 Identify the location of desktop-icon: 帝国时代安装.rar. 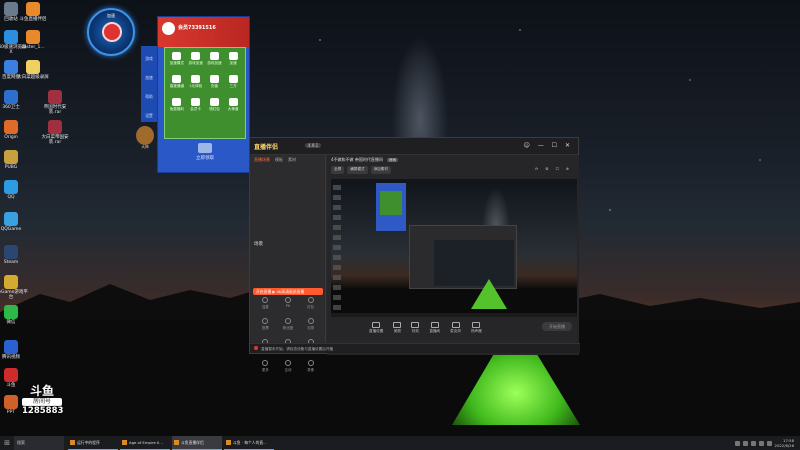
(55, 103).